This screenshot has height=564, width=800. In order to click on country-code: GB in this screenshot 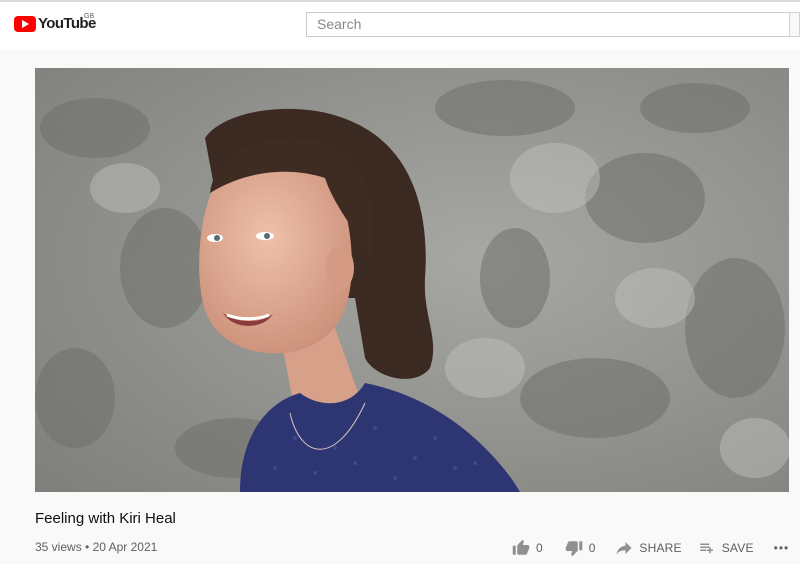, I will do `click(89, 16)`.